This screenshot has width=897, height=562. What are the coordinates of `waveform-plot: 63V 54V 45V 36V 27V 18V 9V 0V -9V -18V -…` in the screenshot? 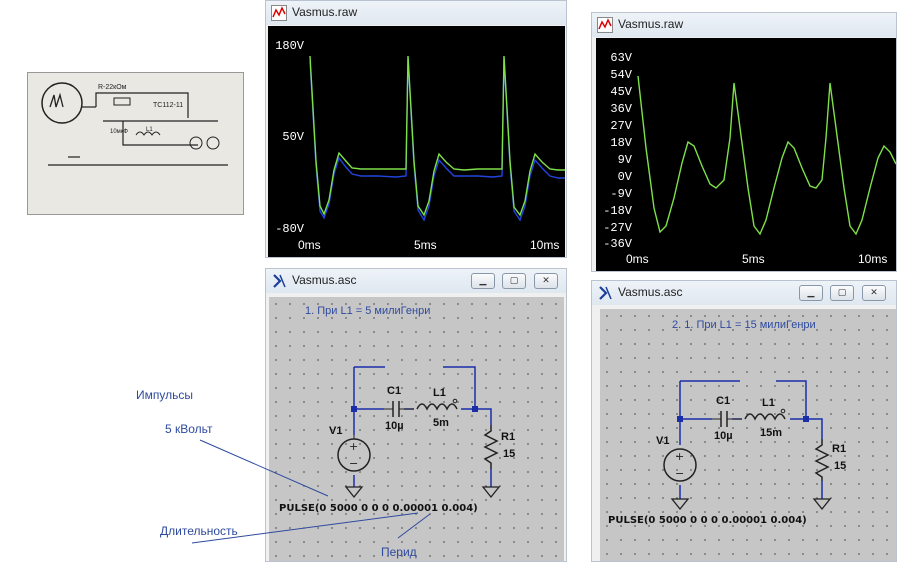 It's located at (746, 154).